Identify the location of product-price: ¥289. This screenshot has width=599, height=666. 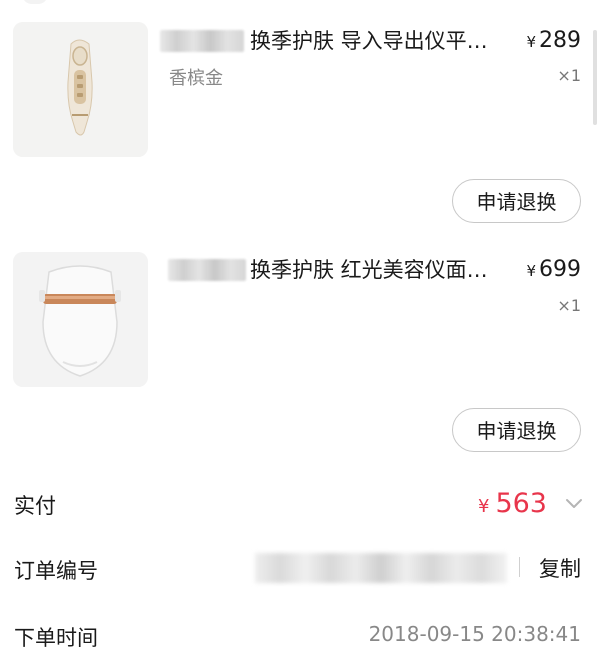
(553, 41).